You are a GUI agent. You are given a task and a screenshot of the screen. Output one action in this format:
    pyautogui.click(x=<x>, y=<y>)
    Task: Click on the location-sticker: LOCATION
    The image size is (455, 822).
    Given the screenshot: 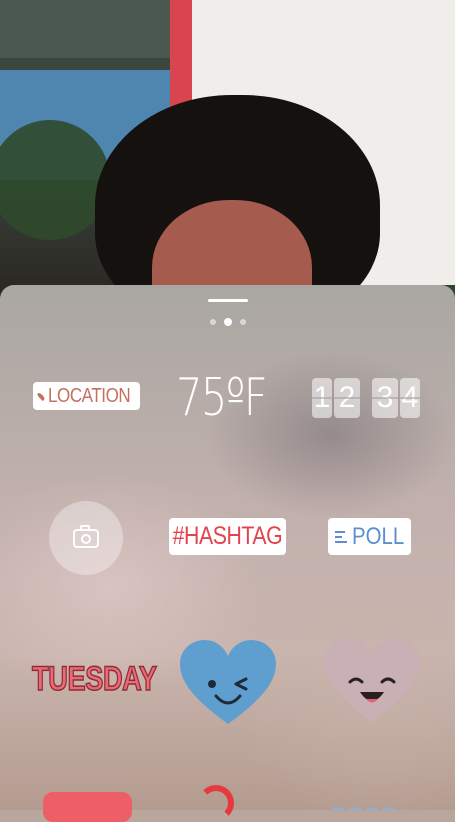 What is the action you would take?
    pyautogui.click(x=86, y=396)
    